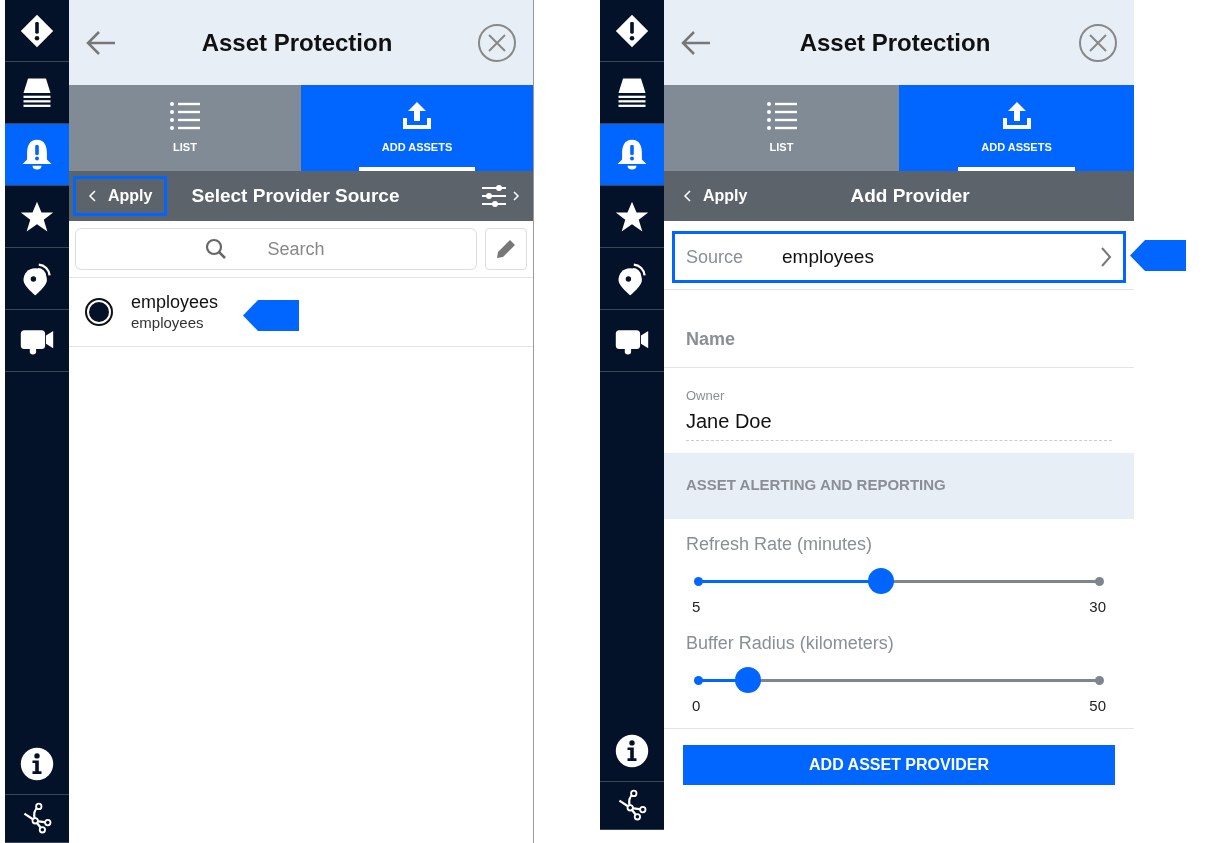 The height and width of the screenshot is (843, 1205). What do you see at coordinates (790, 643) in the screenshot?
I see `slider-label: Buffer Radius (kilometers)` at bounding box center [790, 643].